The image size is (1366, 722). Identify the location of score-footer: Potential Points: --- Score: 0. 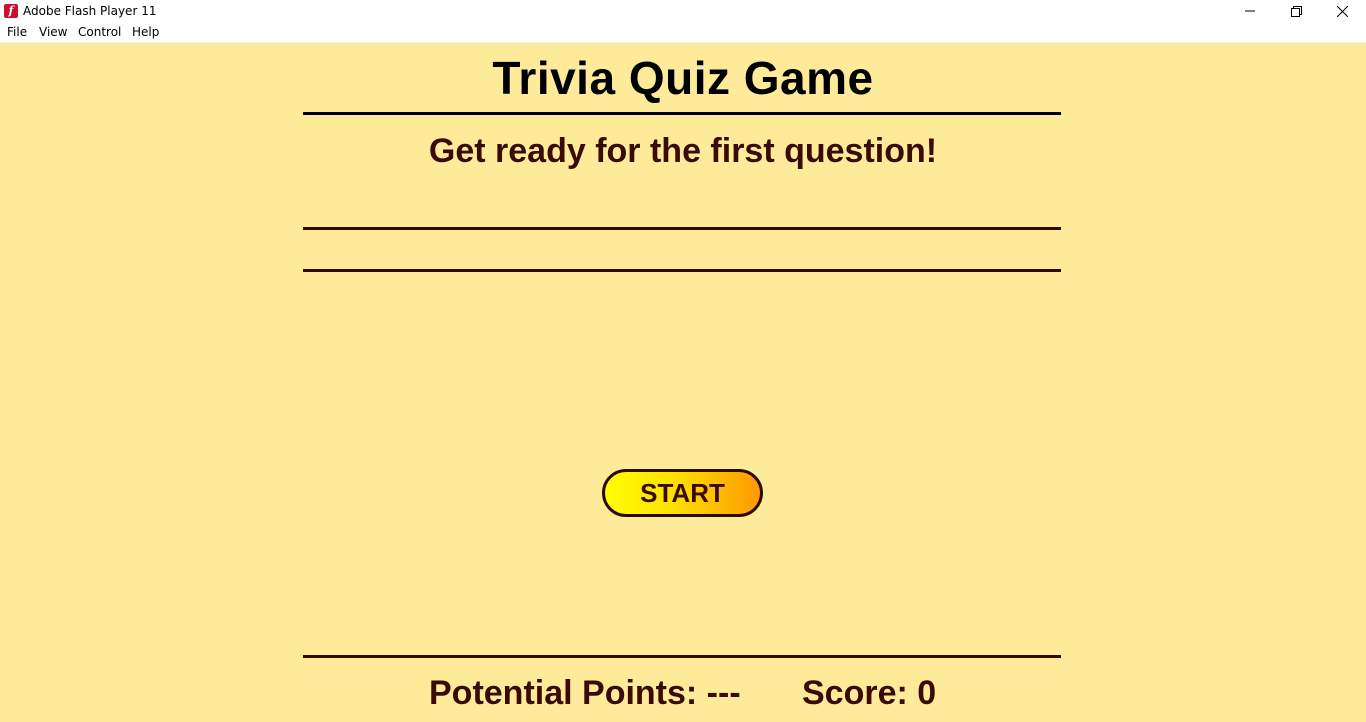
(683, 694).